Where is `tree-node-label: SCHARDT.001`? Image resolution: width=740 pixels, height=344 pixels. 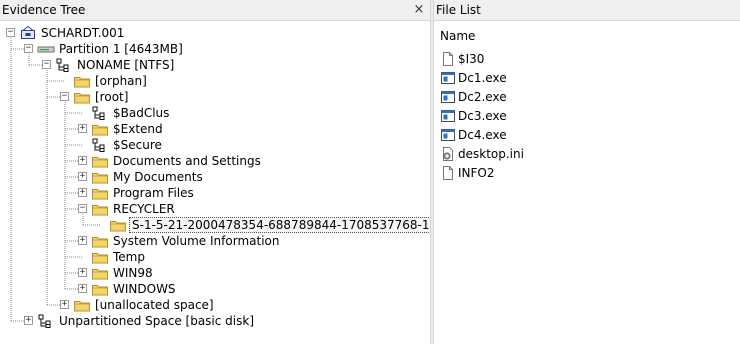 tree-node-label: SCHARDT.001 is located at coordinates (82, 33).